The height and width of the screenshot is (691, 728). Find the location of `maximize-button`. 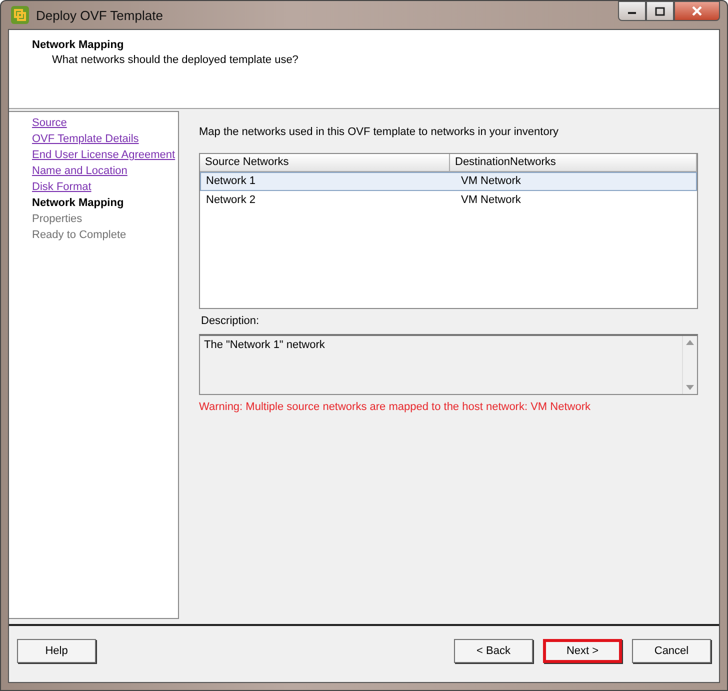

maximize-button is located at coordinates (660, 11).